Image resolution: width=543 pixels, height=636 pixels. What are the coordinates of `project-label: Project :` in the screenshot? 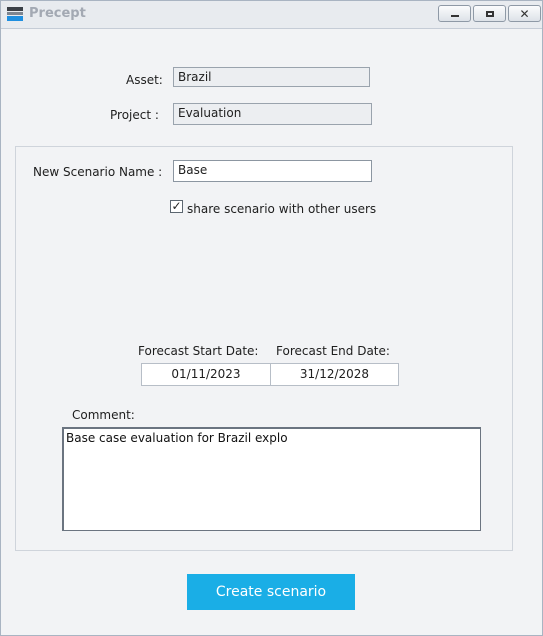 It's located at (134, 115).